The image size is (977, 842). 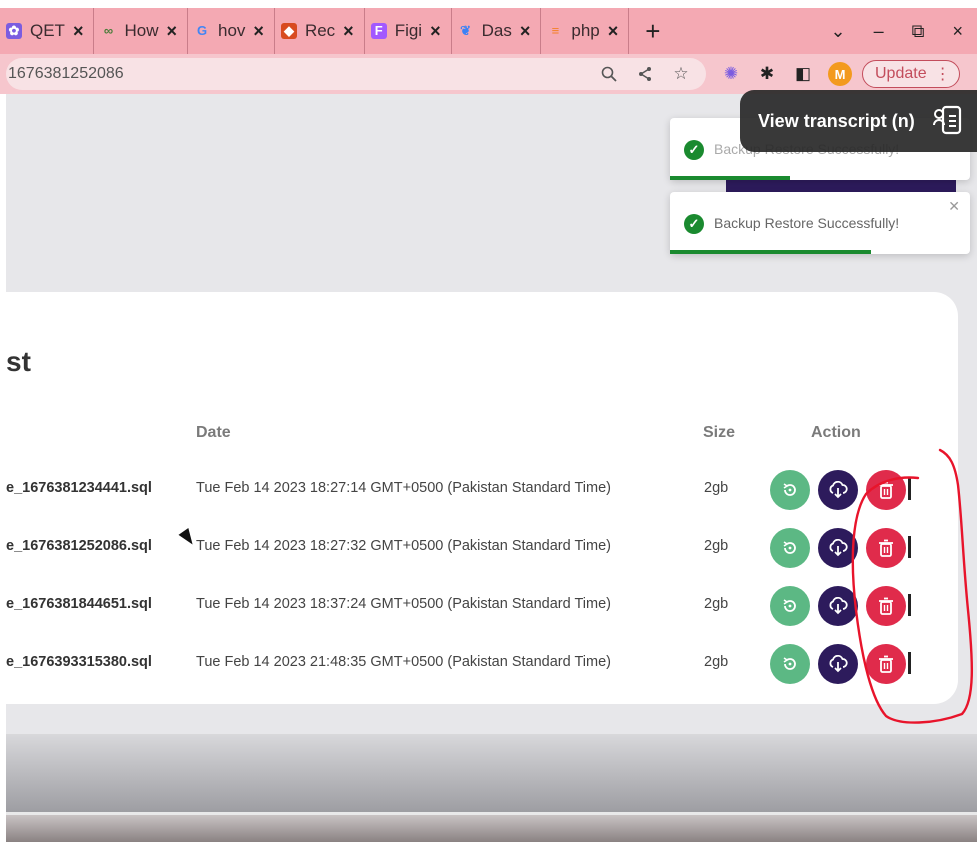 What do you see at coordinates (408, 31) in the screenshot?
I see `browser-tab: F Figi ×` at bounding box center [408, 31].